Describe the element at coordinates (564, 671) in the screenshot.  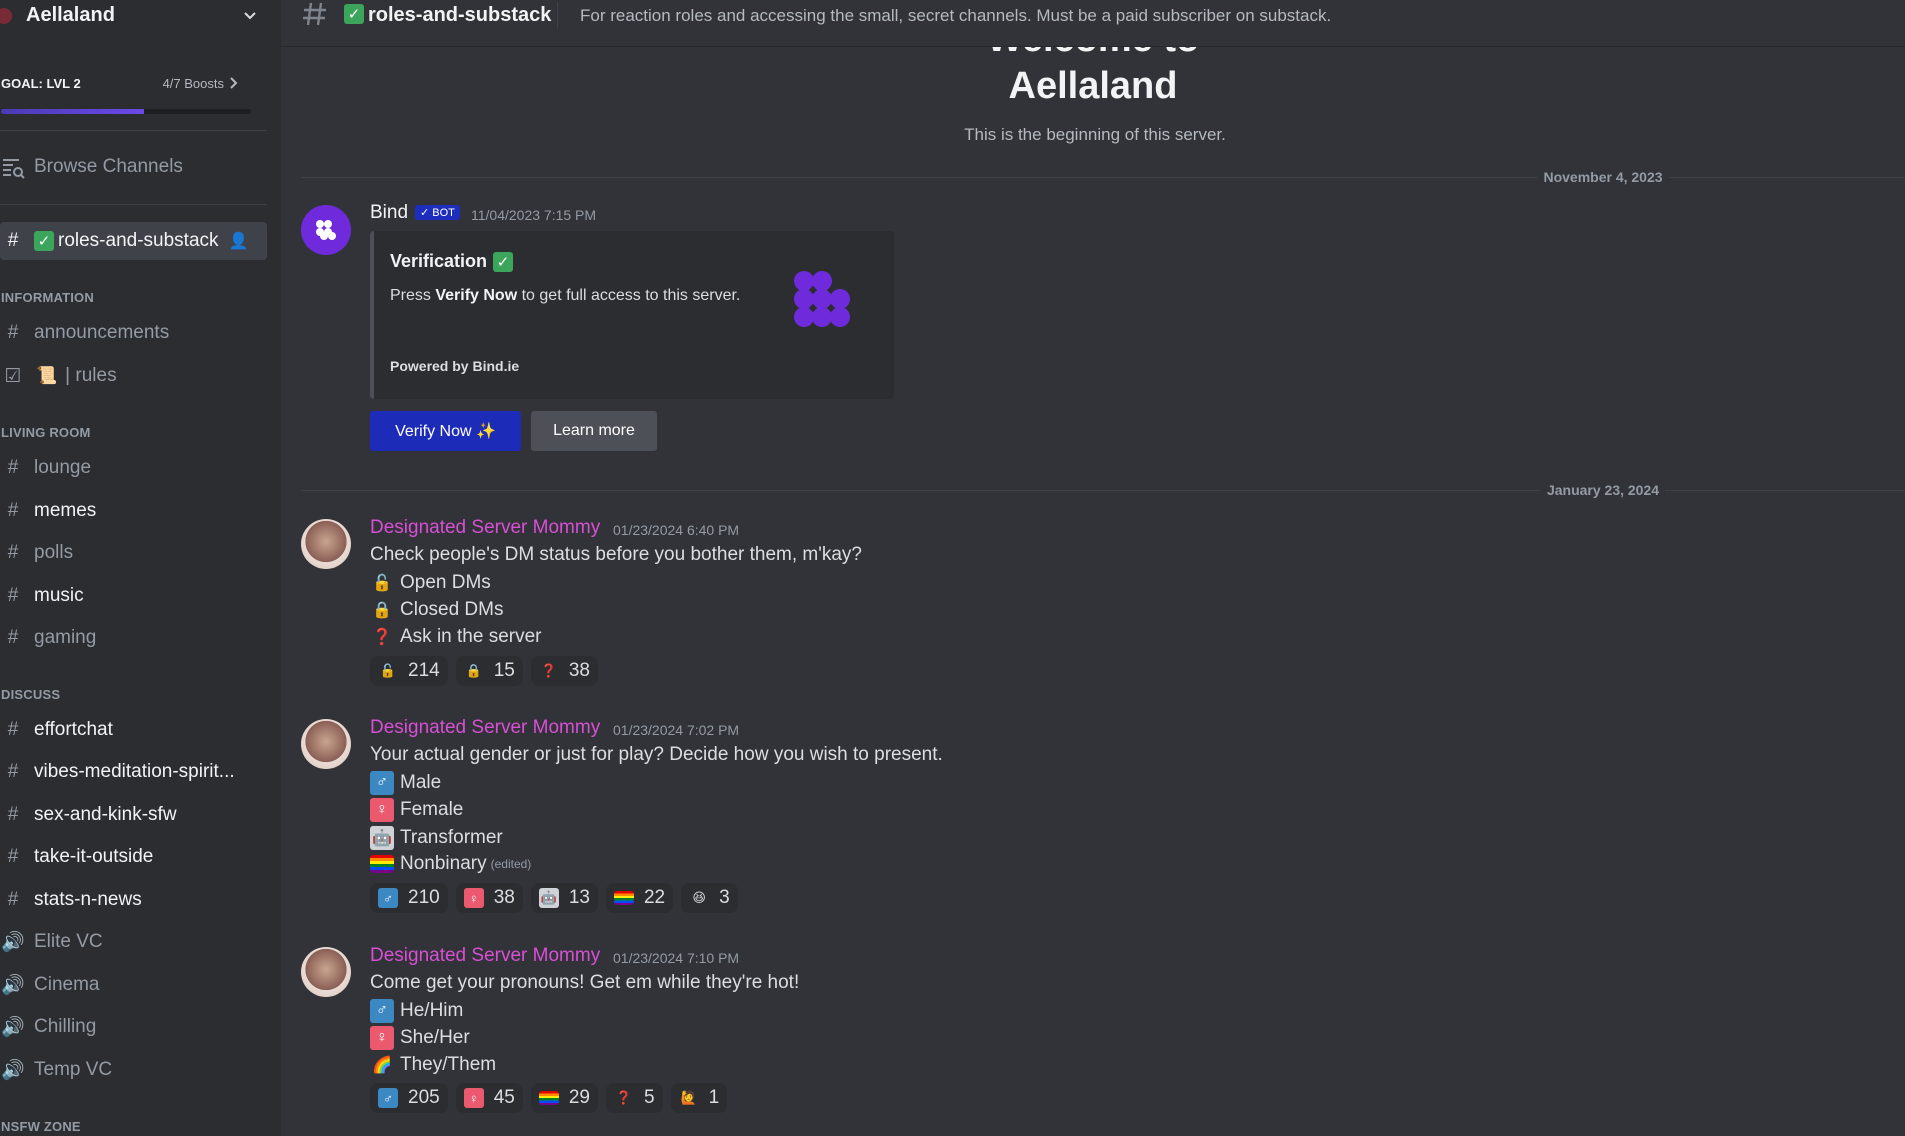
I see `reaction-question: ❓ 38` at that location.